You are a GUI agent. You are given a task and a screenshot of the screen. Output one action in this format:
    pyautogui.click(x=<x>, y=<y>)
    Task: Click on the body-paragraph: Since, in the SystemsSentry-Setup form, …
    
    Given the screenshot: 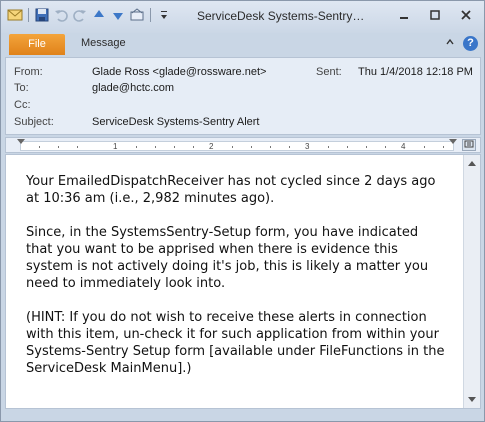 What is the action you would take?
    pyautogui.click(x=227, y=258)
    